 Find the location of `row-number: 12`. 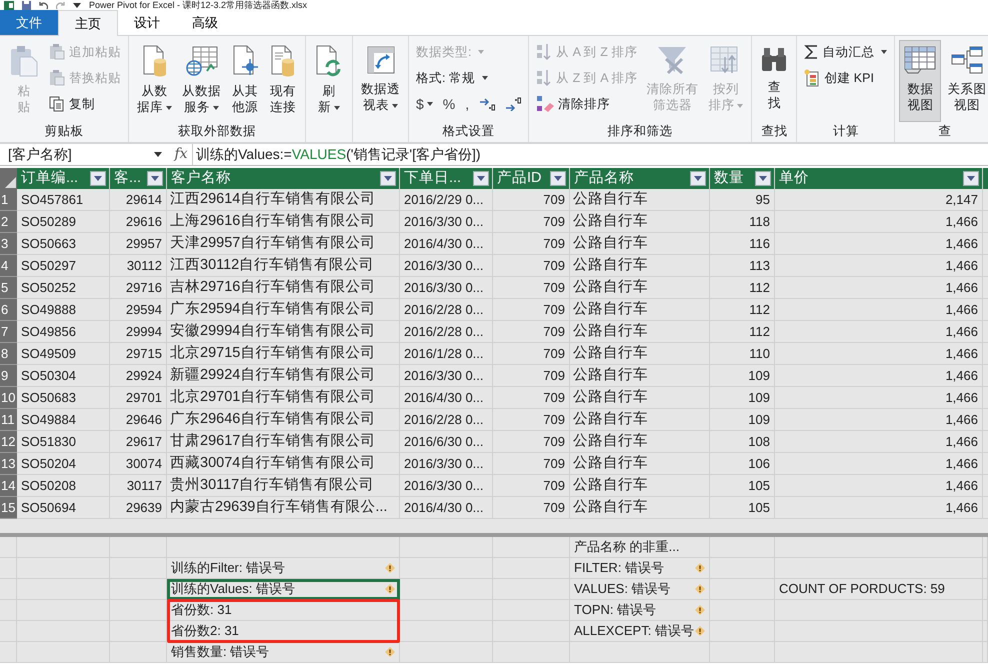

row-number: 12 is located at coordinates (8, 442).